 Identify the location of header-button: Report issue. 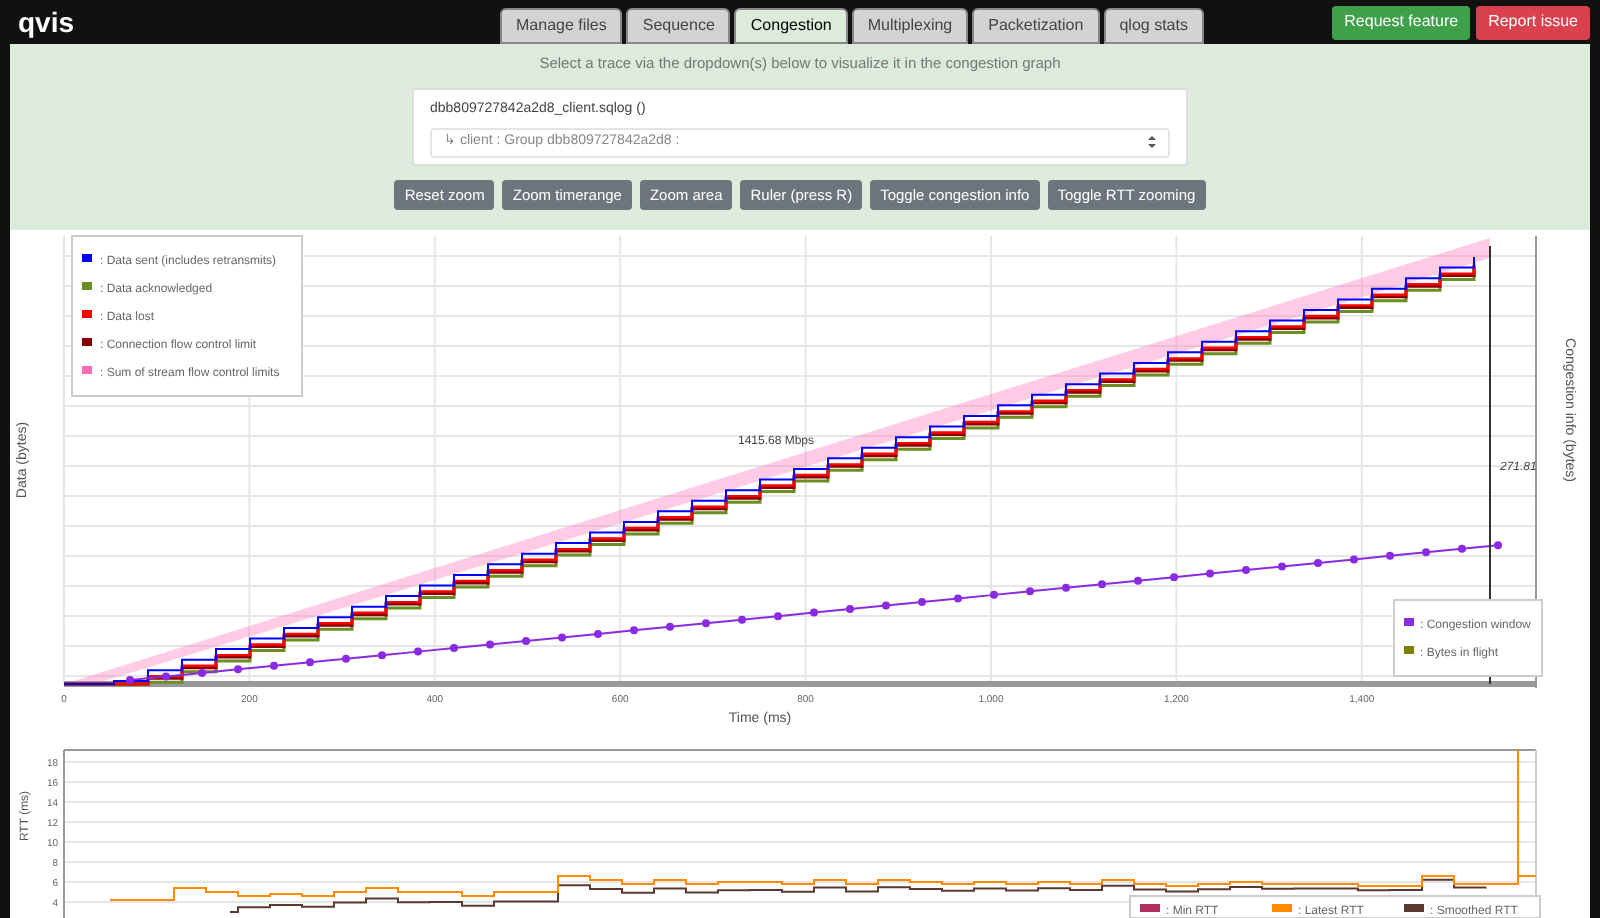
(1533, 22).